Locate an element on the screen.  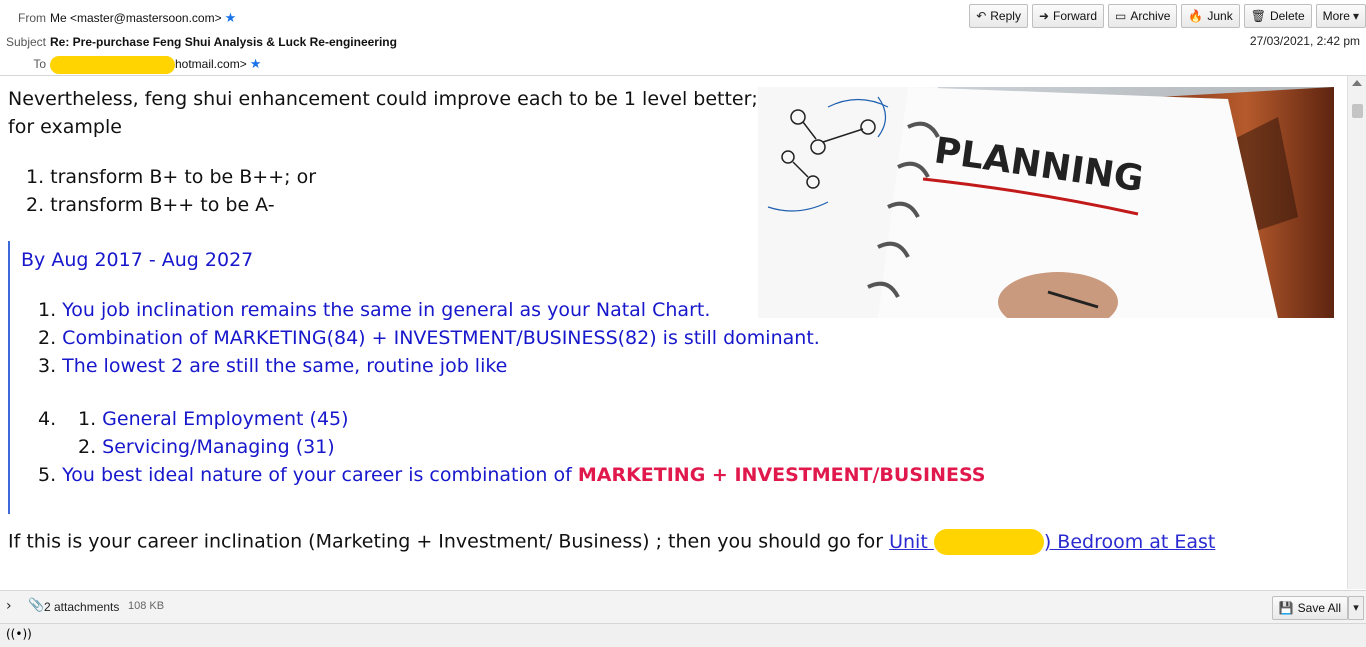
from-row: From Me <master@mastersoon.com> ★ is located at coordinates (118, 18).